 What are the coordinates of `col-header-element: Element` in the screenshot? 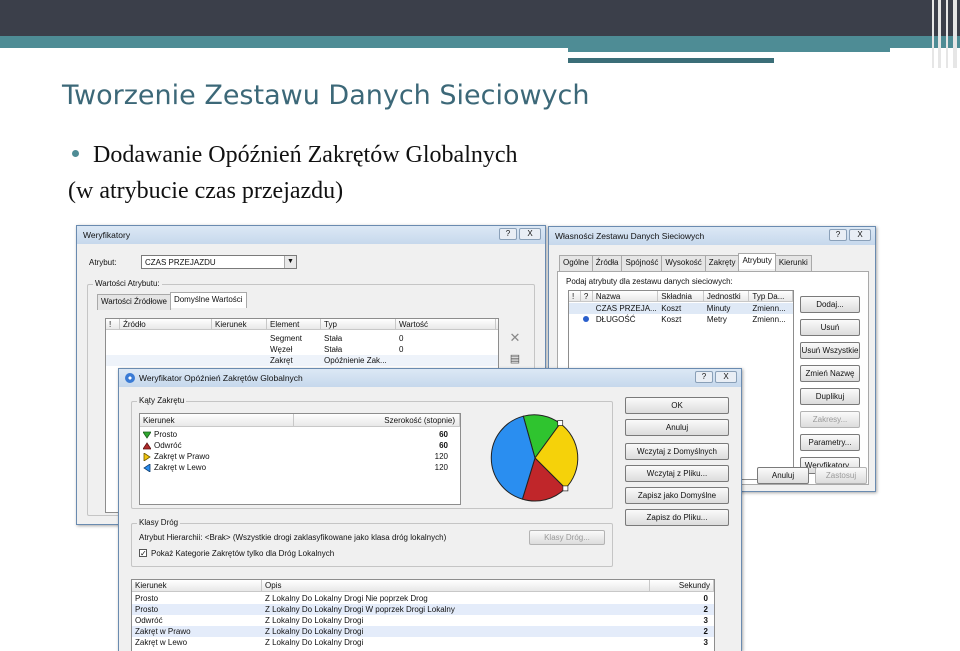 It's located at (294, 324).